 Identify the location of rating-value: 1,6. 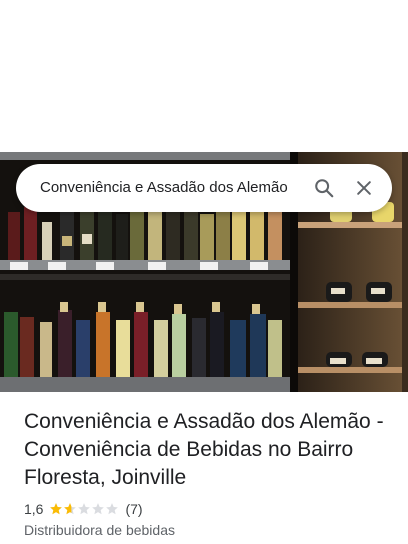
(34, 509).